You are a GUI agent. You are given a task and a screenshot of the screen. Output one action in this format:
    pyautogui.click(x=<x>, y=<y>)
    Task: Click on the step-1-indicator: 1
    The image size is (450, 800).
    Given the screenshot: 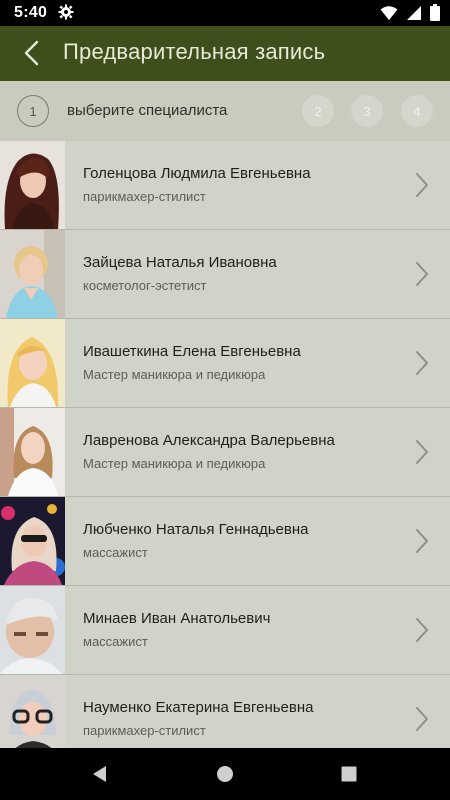 What is the action you would take?
    pyautogui.click(x=33, y=111)
    